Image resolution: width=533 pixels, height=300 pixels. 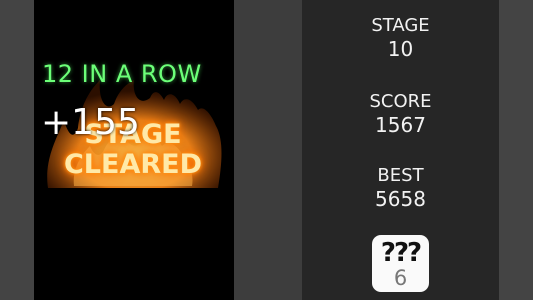 I want to click on best-stat: BEST 5658, so click(x=400, y=188).